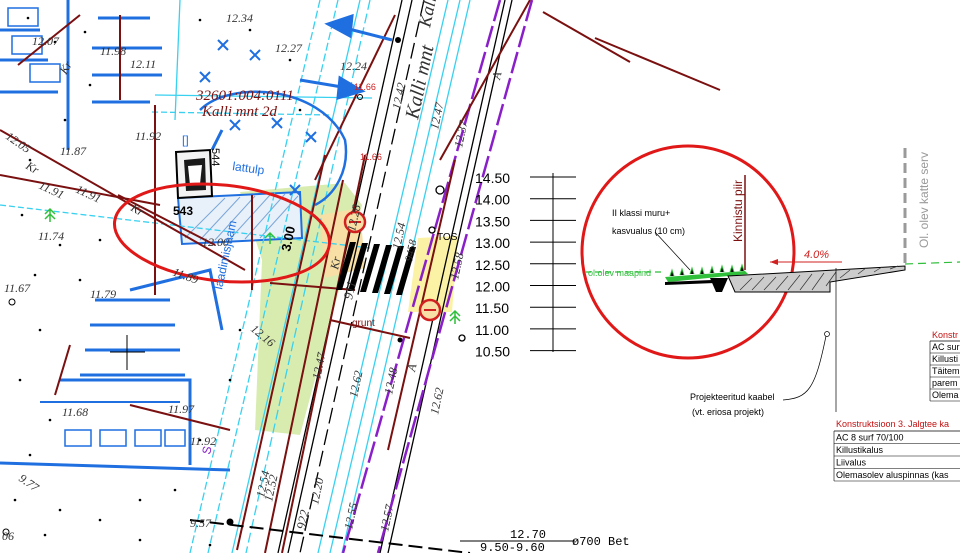 This screenshot has height=553, width=960. What do you see at coordinates (143, 64) in the screenshot?
I see `elevation-label: 12.11` at bounding box center [143, 64].